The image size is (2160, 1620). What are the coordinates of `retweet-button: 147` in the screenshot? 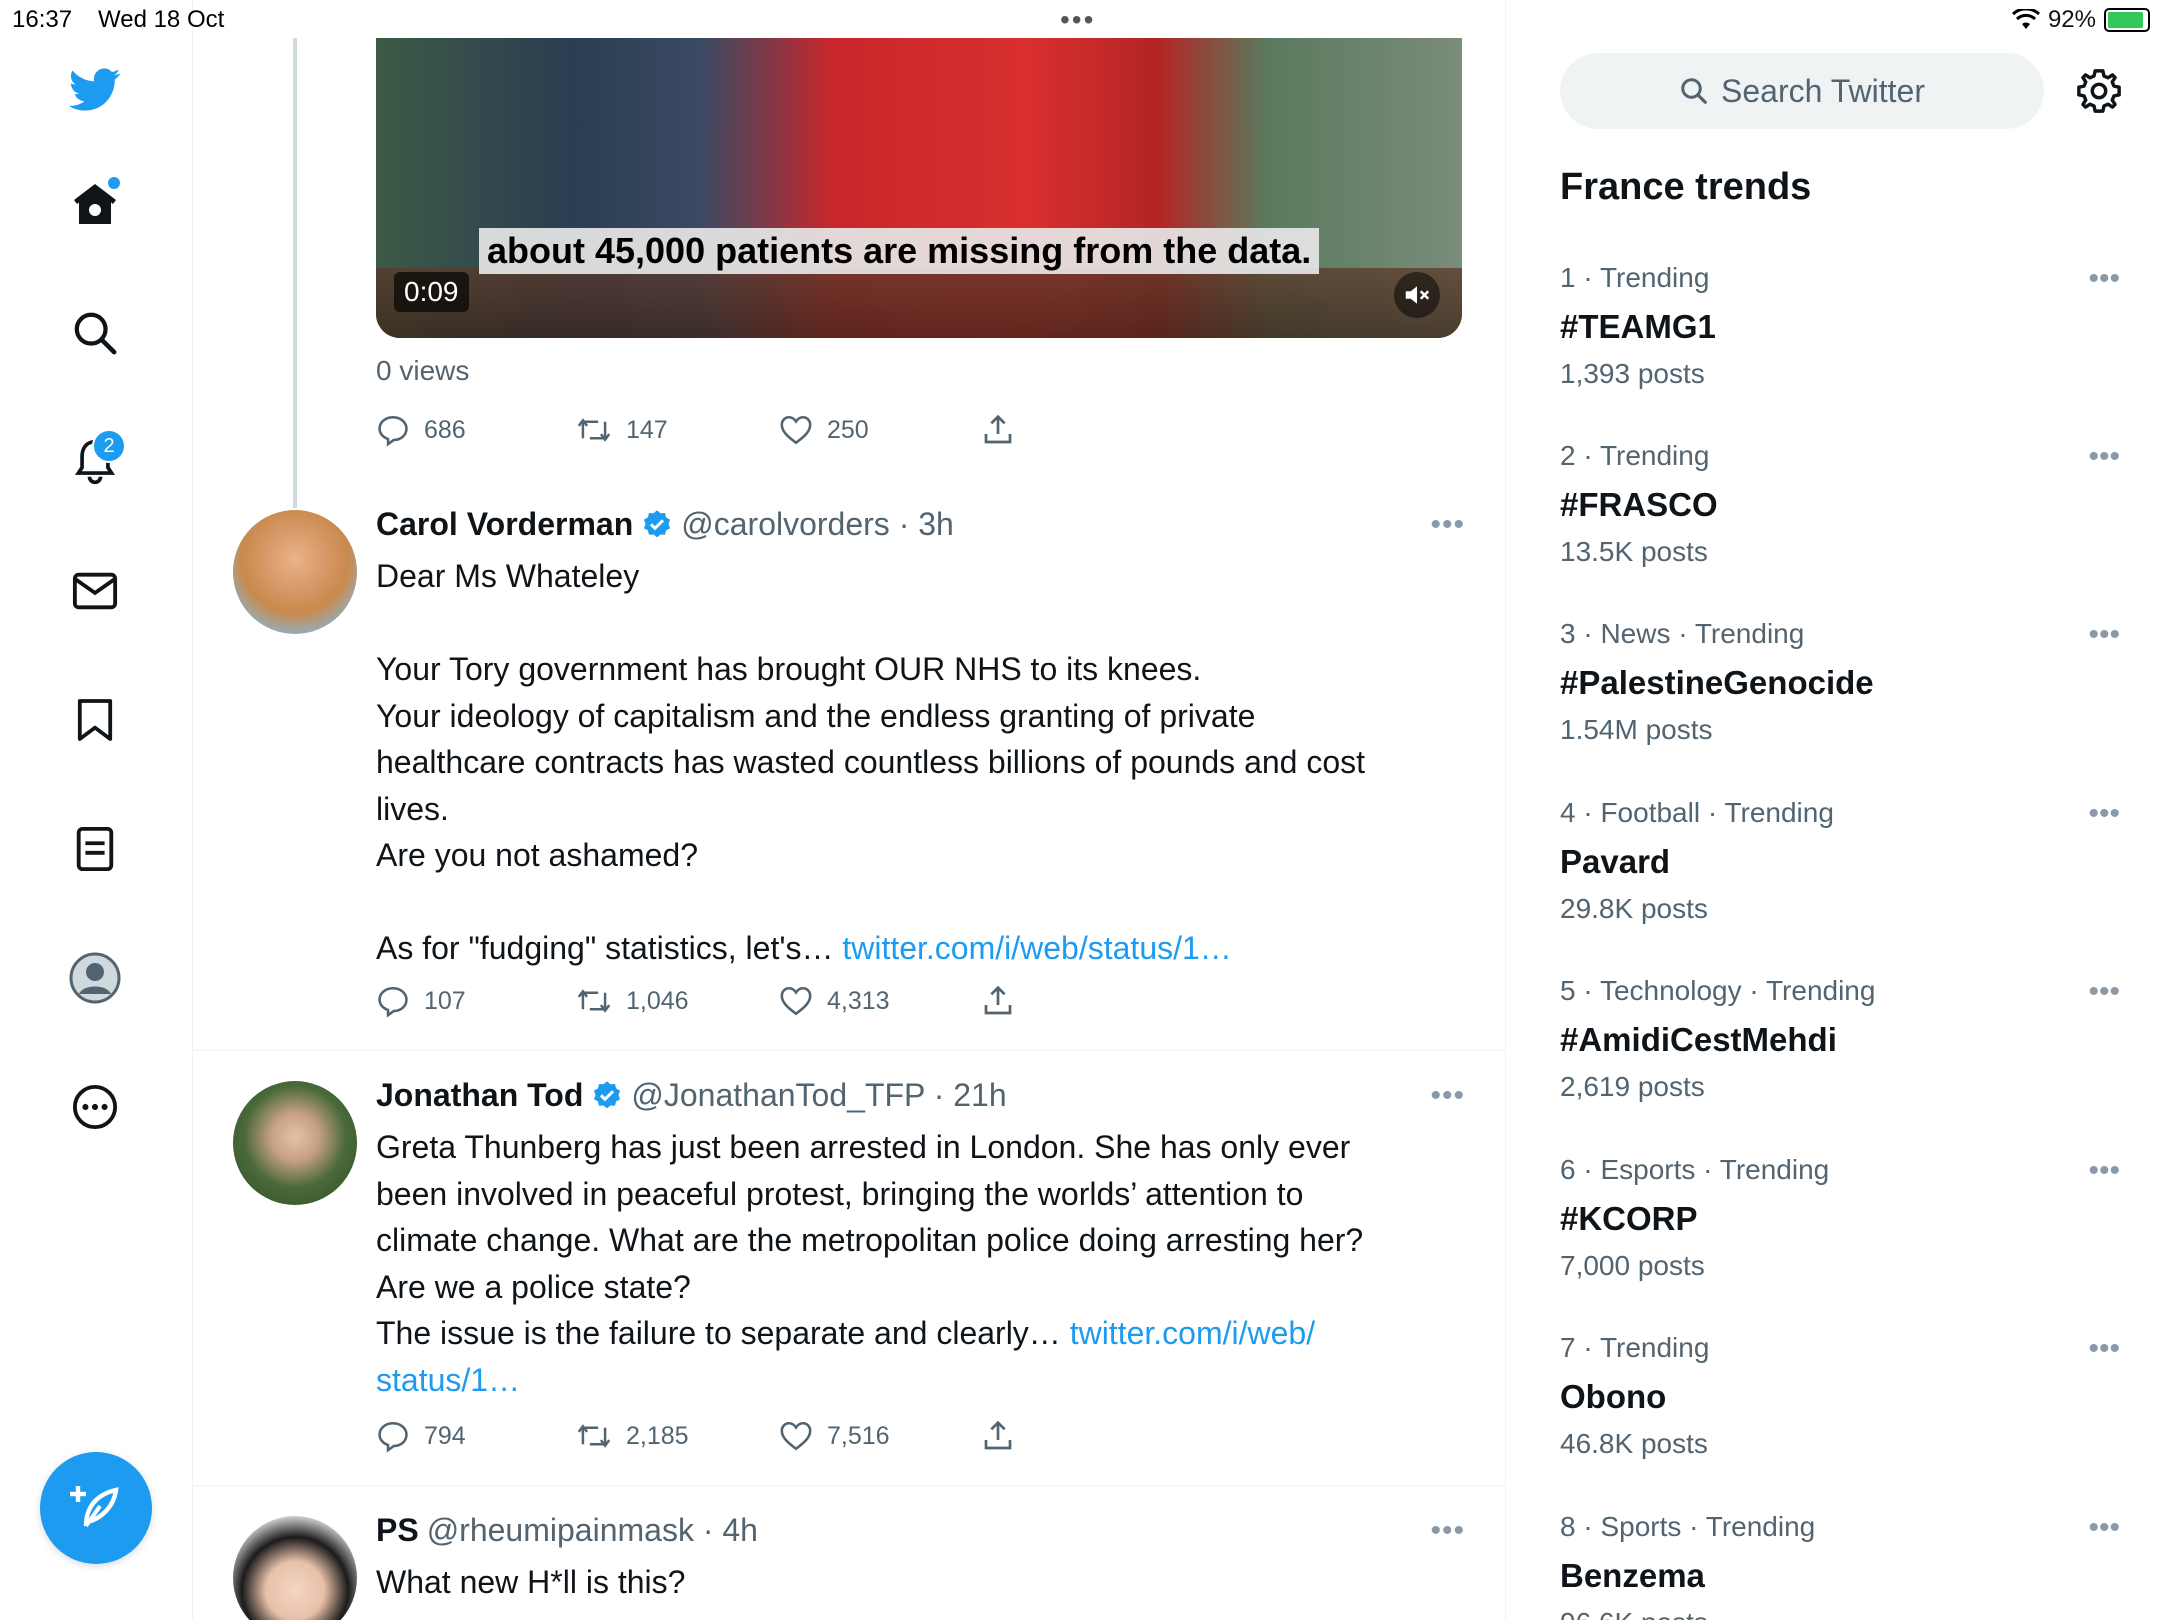 It's located at (677, 430).